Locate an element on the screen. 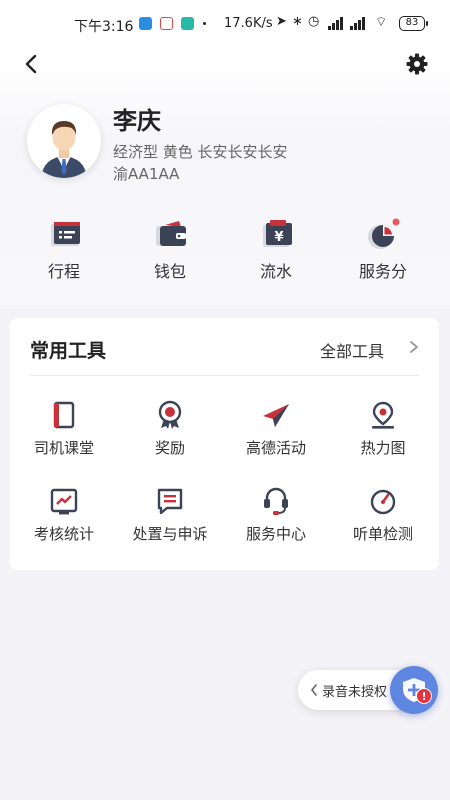 This screenshot has height=800, width=450. alert-badge: ! is located at coordinates (424, 696).